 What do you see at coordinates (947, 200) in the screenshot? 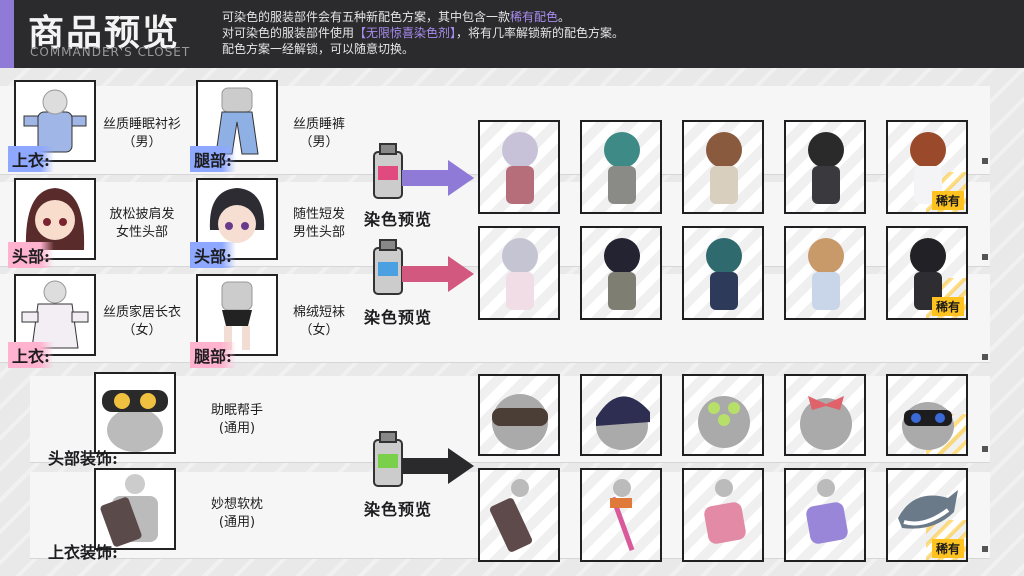
I see `rare-badge-1: 稀有` at bounding box center [947, 200].